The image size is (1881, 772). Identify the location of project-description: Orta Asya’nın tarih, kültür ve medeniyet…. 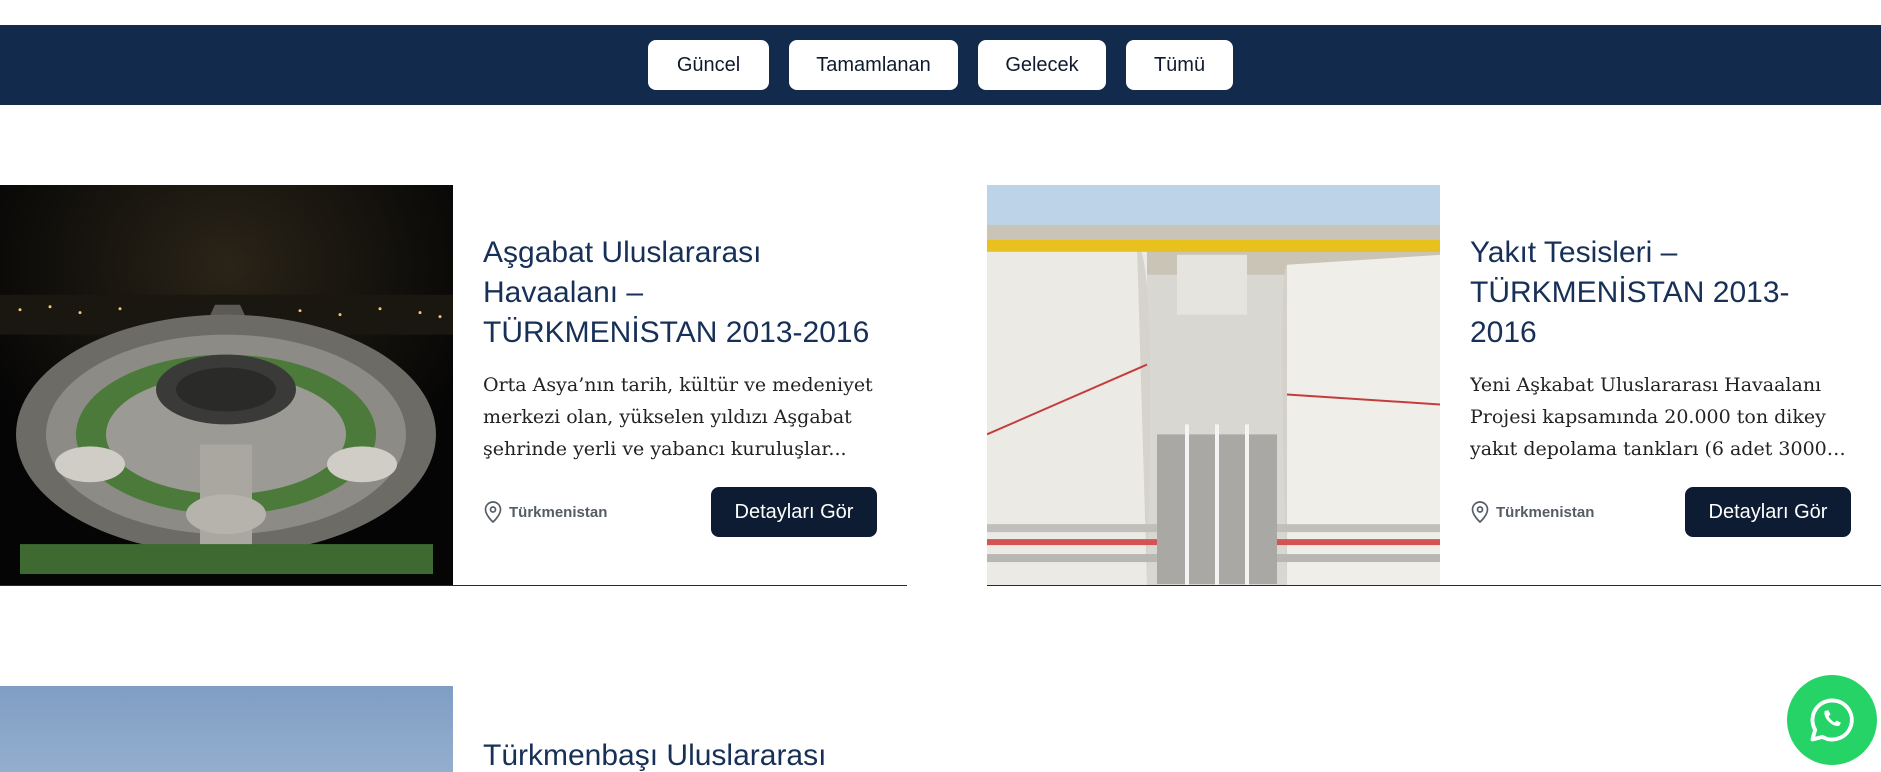
(678, 417).